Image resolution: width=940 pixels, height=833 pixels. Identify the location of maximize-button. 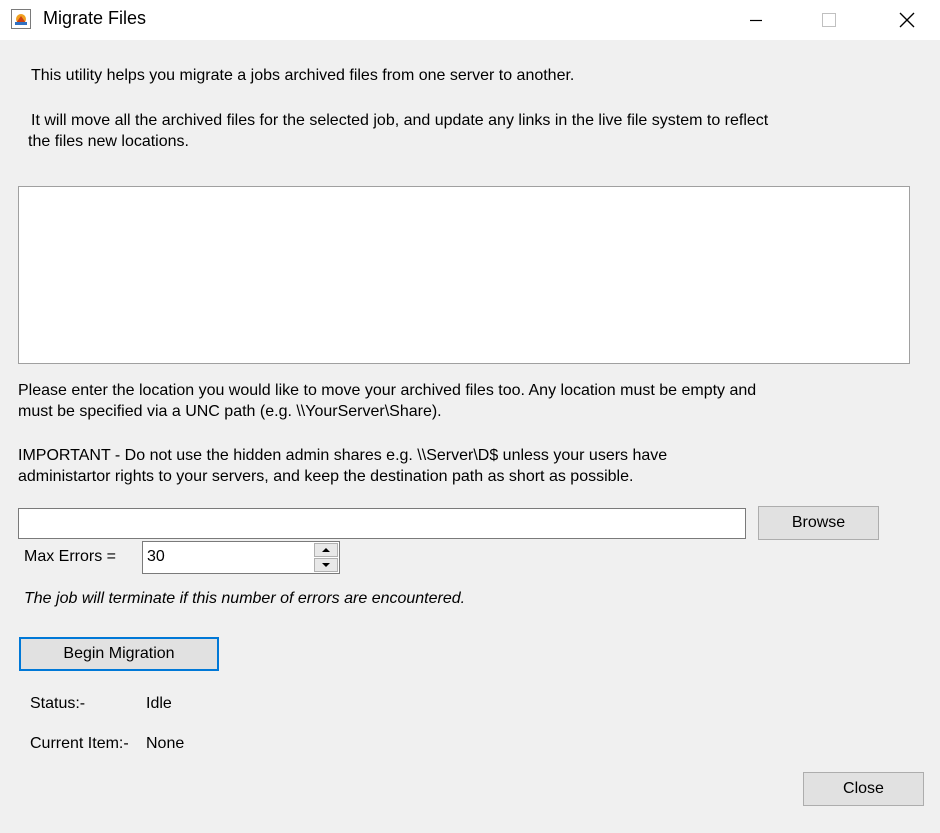
(829, 20).